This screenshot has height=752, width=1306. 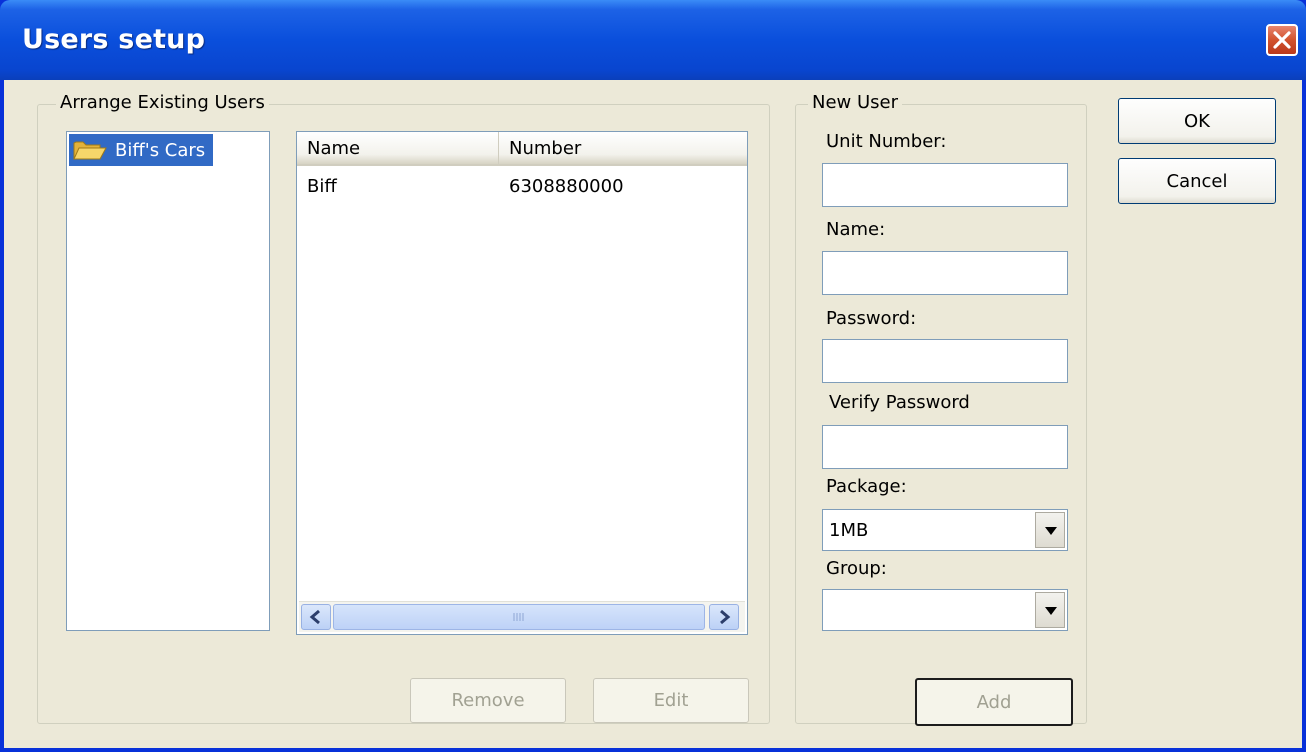 What do you see at coordinates (566, 186) in the screenshot?
I see `cell-number: 6308880000` at bounding box center [566, 186].